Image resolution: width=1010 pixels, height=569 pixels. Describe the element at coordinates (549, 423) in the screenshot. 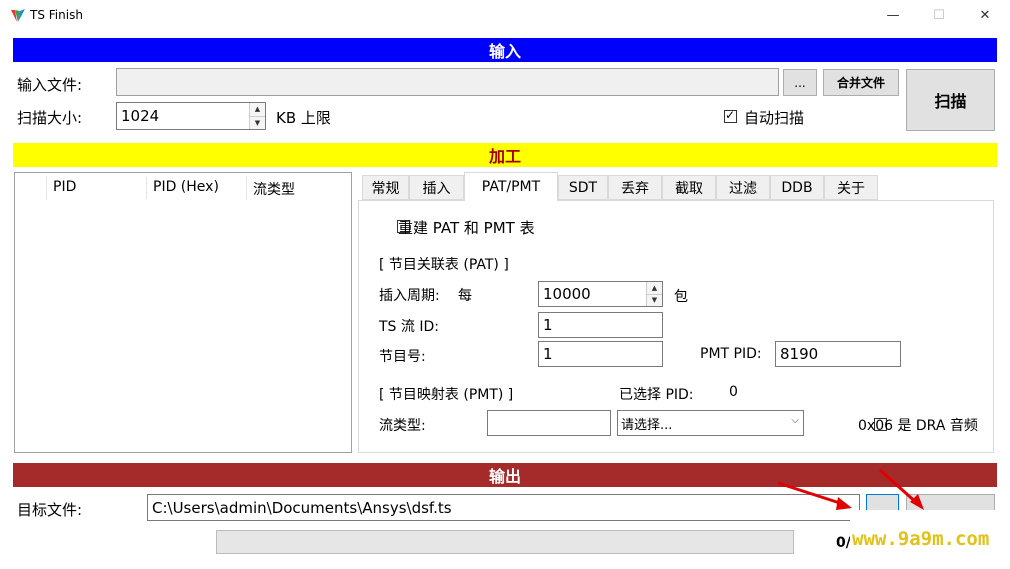

I see `stream-type-input` at that location.